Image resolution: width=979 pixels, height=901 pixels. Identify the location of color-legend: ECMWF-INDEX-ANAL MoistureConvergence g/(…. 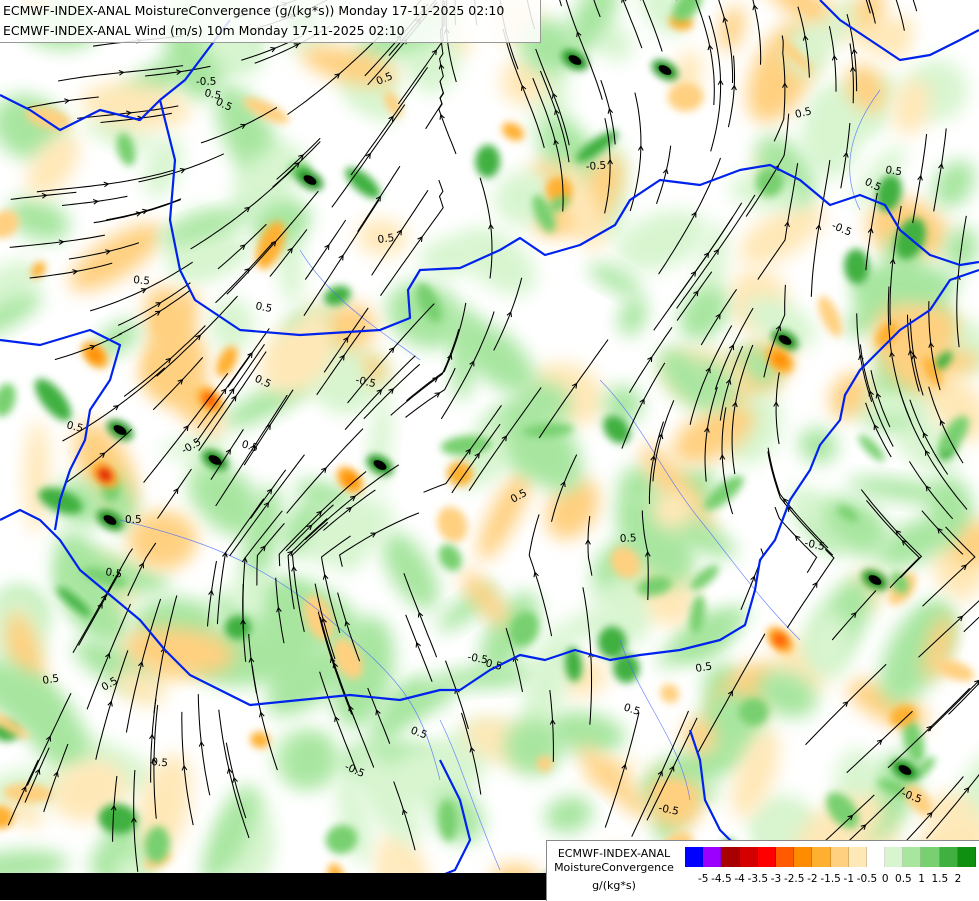
(762, 870).